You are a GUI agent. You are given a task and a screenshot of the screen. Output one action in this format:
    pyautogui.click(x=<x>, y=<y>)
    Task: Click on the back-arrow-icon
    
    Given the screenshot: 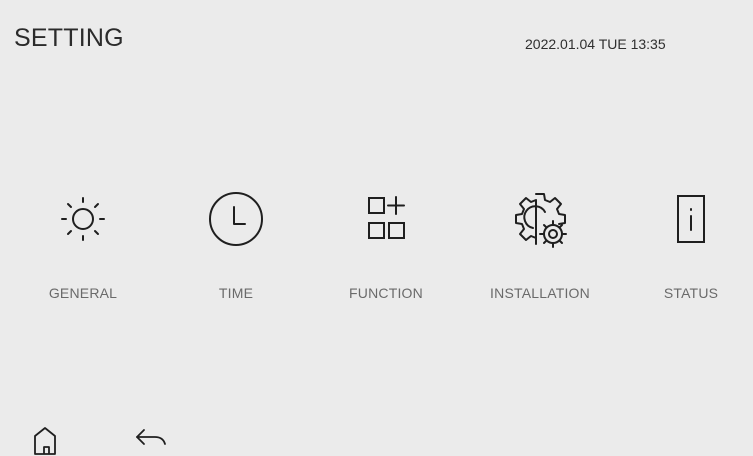 What is the action you would take?
    pyautogui.click(x=151, y=437)
    